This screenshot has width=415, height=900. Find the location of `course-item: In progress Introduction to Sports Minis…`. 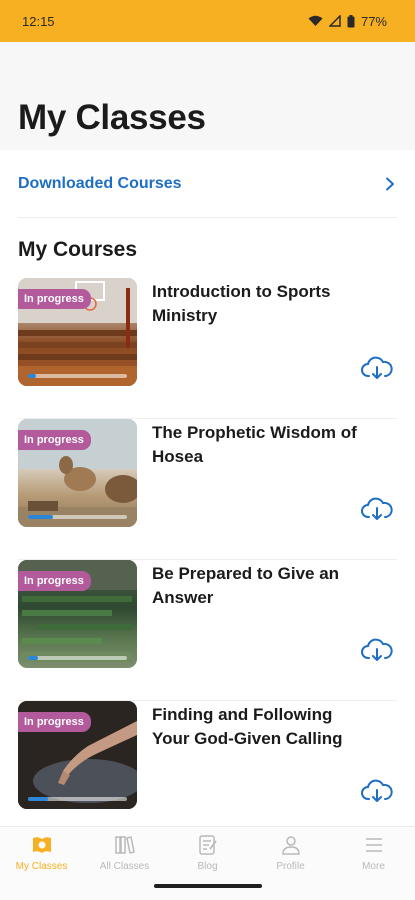

course-item: In progress Introduction to Sports Minis… is located at coordinates (207, 348).